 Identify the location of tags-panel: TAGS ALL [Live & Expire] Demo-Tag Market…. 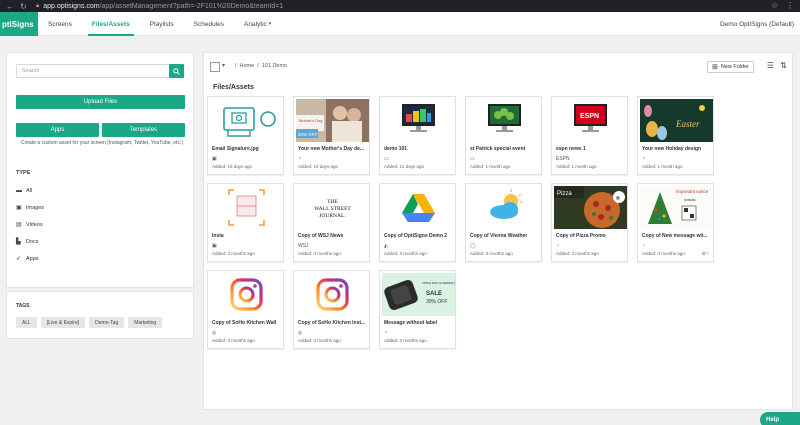
(100, 315).